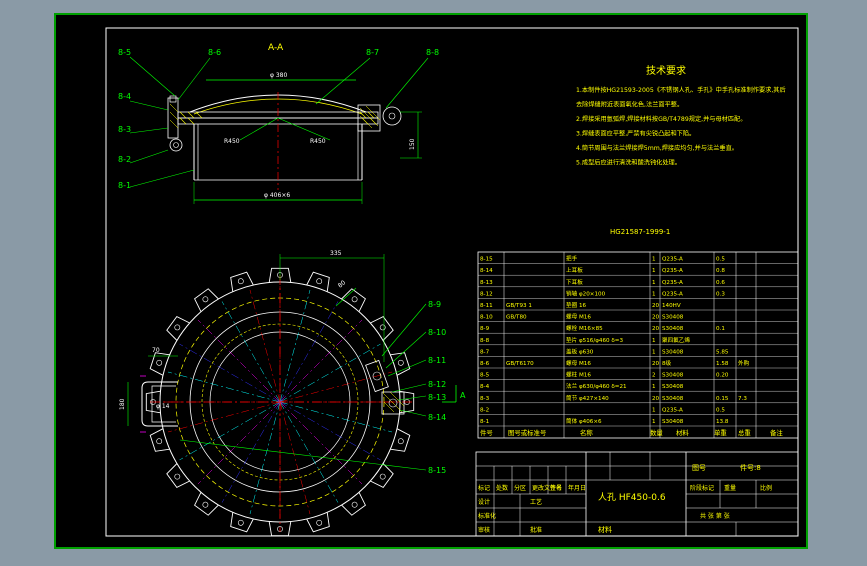  What do you see at coordinates (124, 159) in the screenshot?
I see `label-8-2: 8-2` at bounding box center [124, 159].